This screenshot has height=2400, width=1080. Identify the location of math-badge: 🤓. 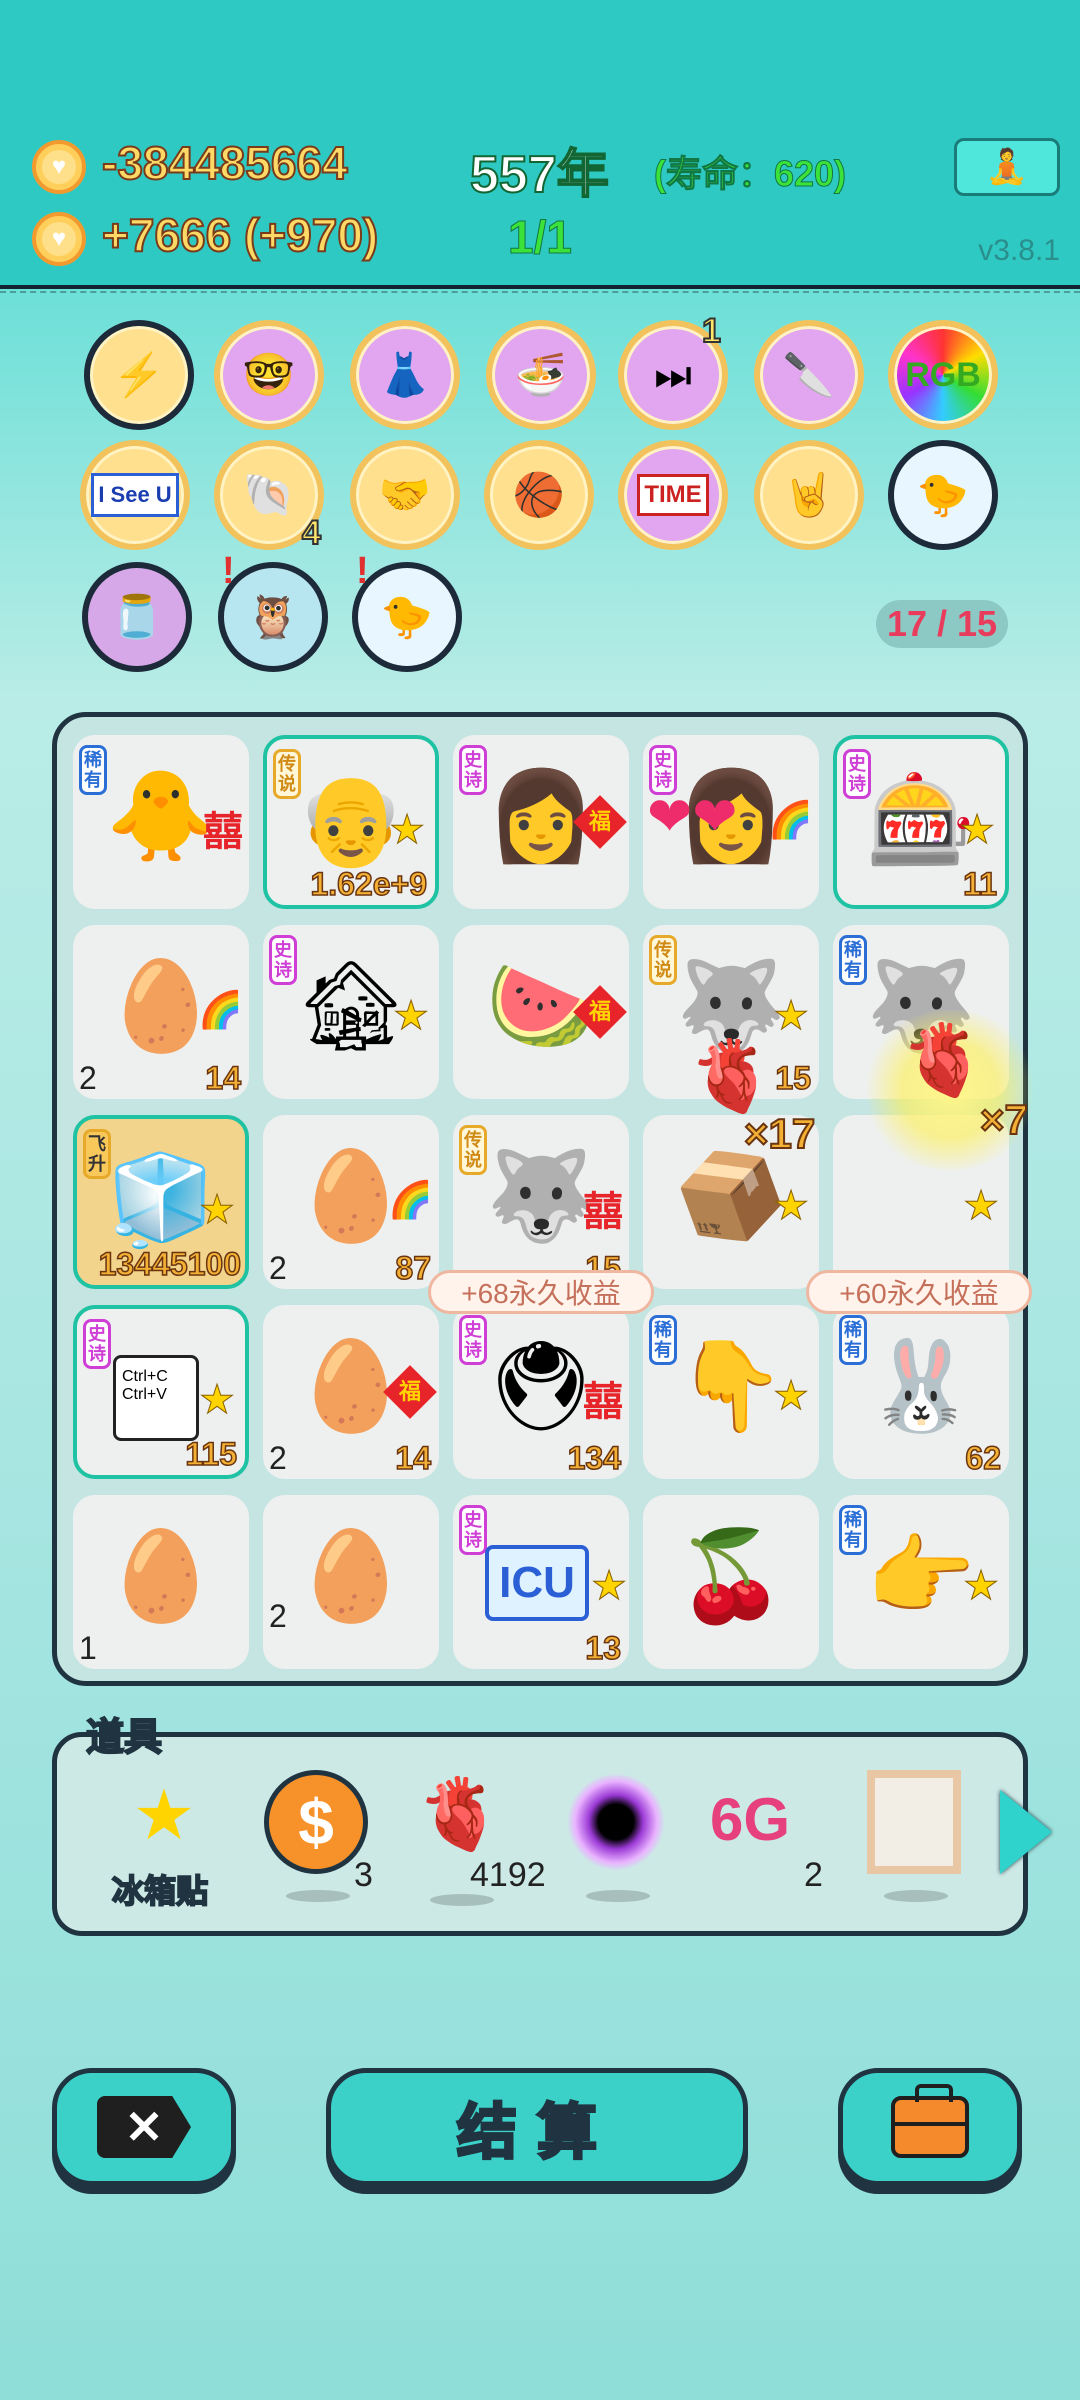
(269, 375).